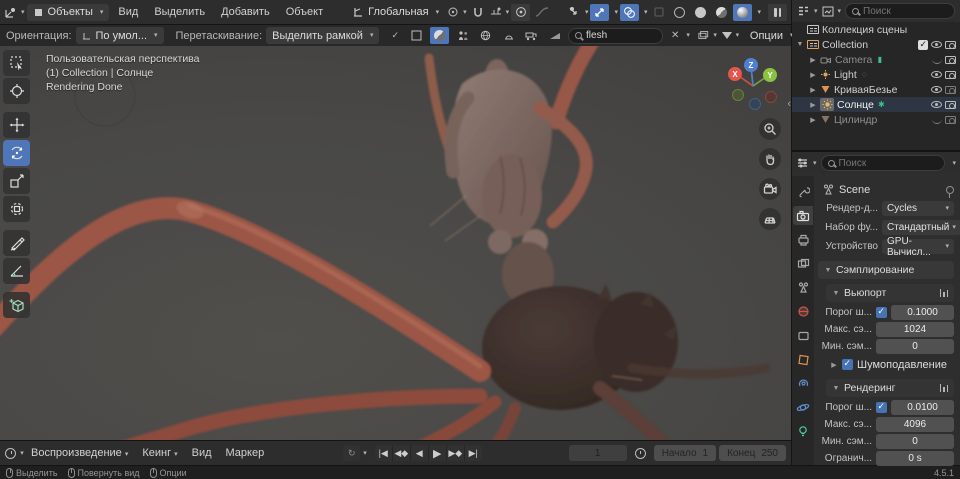  Describe the element at coordinates (473, 453) in the screenshot. I see `jump-end-button: ▶|` at that location.